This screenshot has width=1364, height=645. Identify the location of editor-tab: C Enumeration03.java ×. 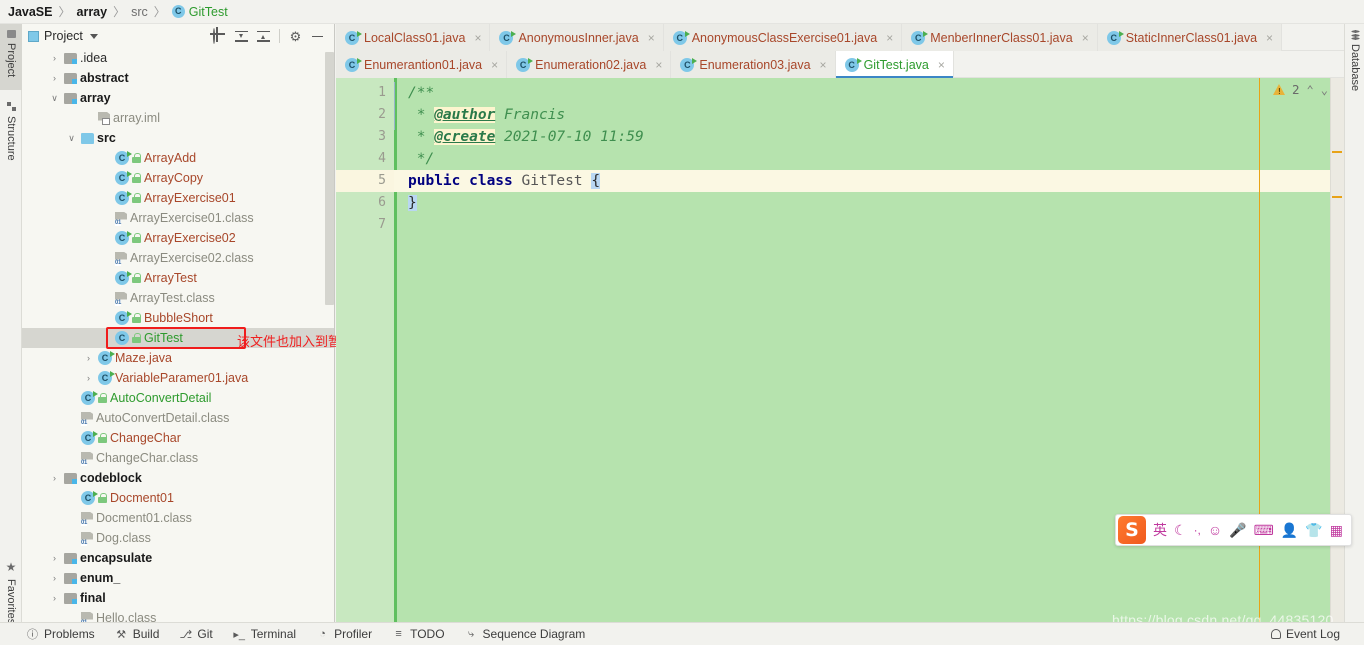
(753, 64).